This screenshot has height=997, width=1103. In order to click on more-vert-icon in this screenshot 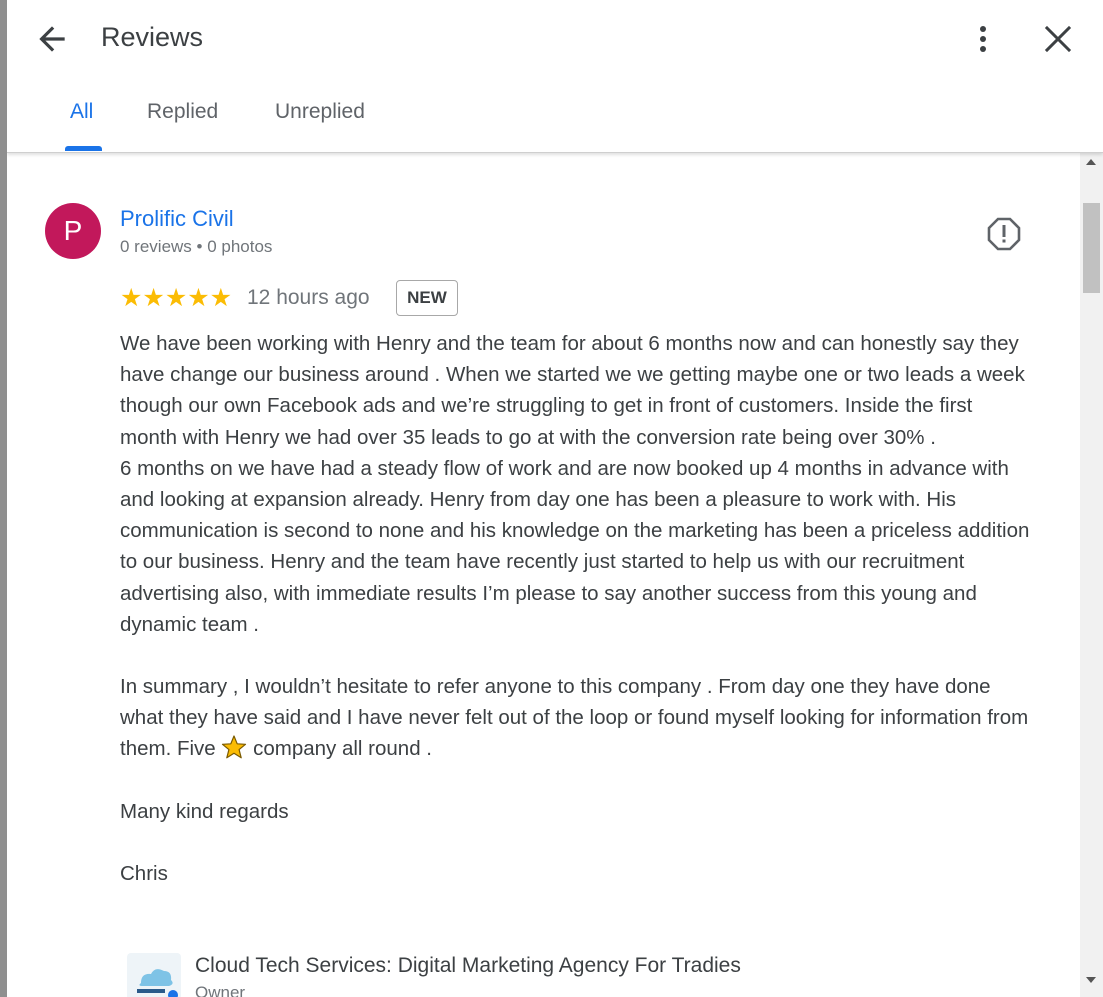, I will do `click(983, 39)`.